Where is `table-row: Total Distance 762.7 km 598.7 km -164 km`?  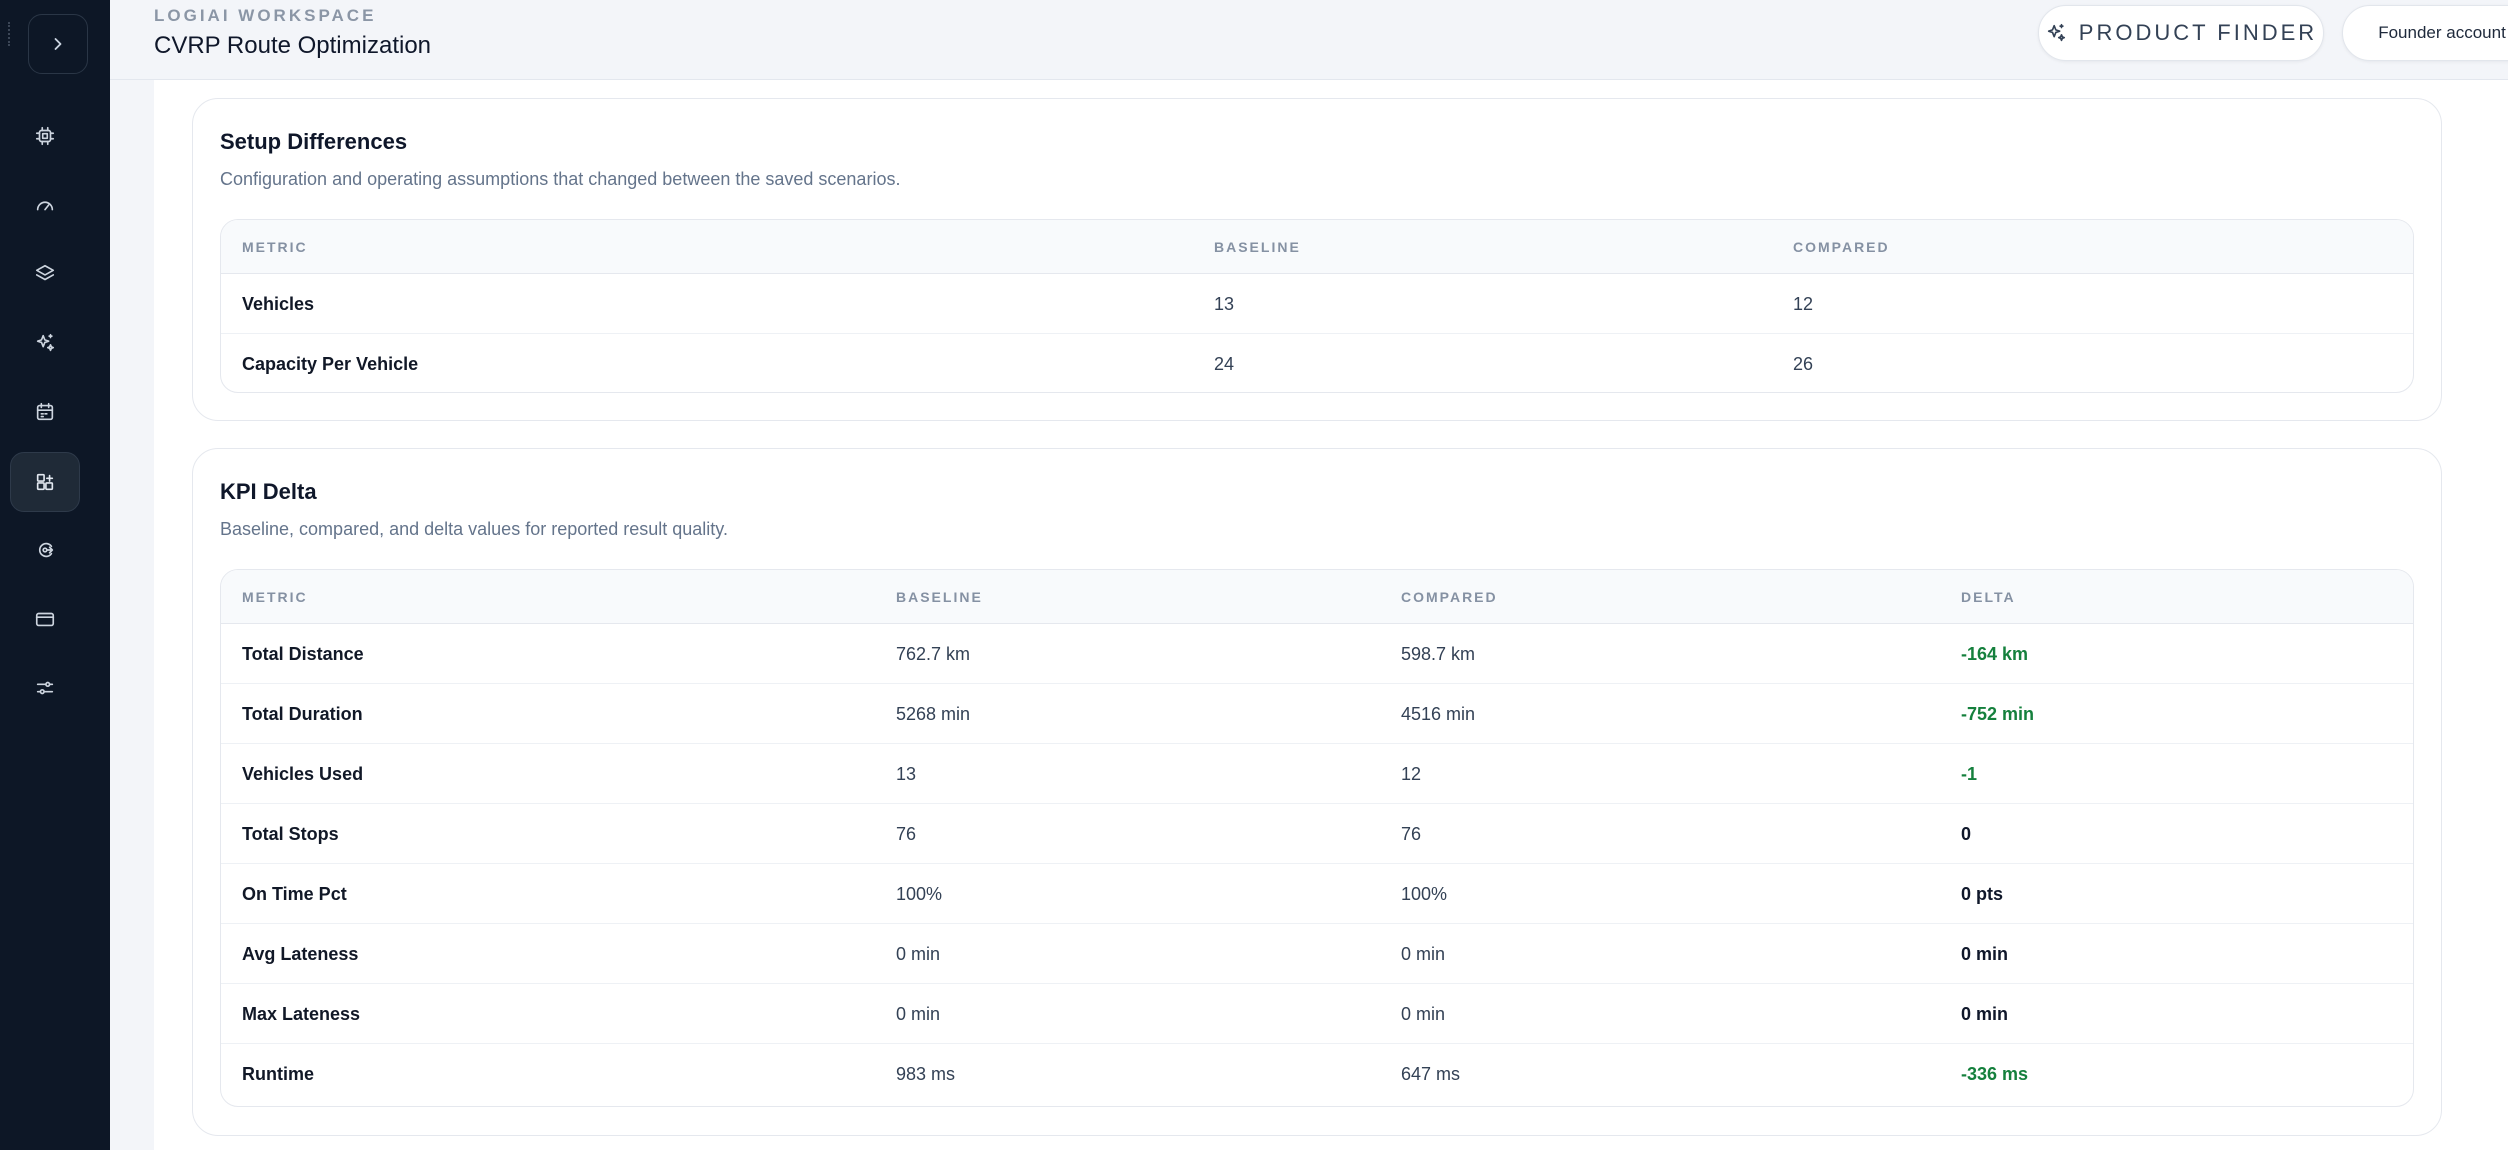
table-row: Total Distance 762.7 km 598.7 km -164 km is located at coordinates (1317, 654).